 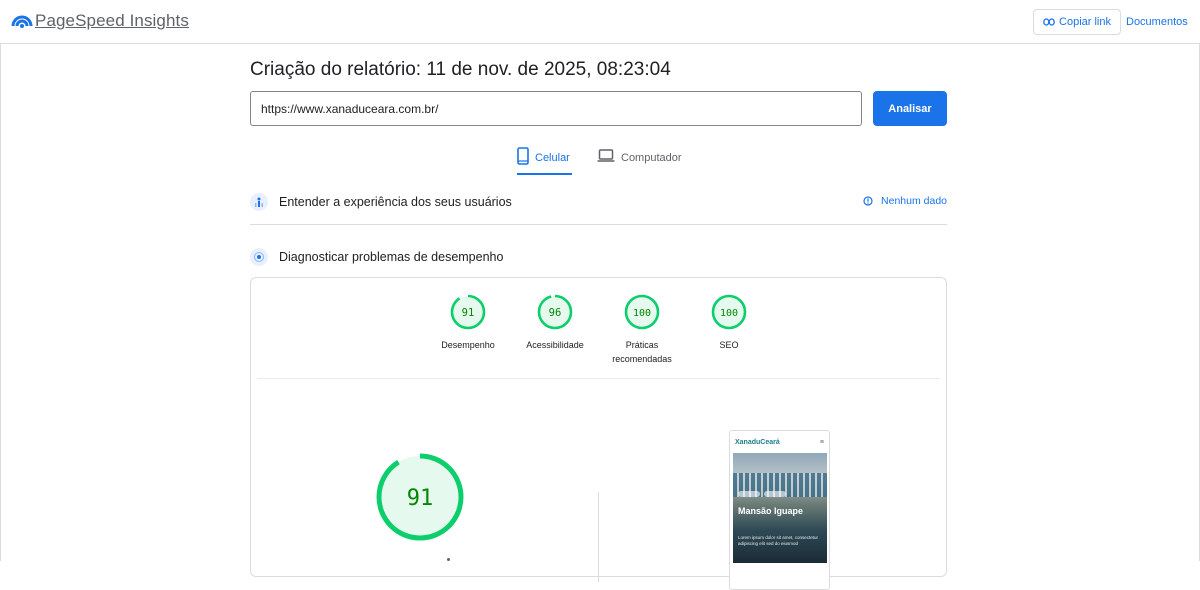 I want to click on gauge-label: Práticas recomendadas, so click(x=642, y=352).